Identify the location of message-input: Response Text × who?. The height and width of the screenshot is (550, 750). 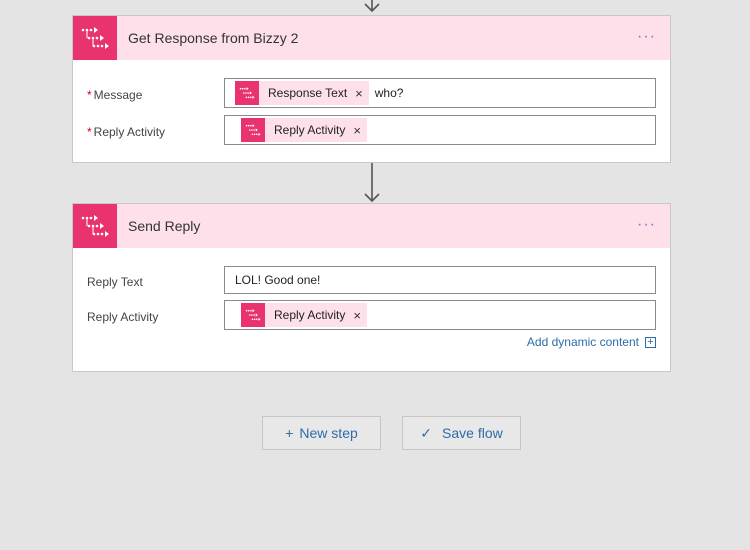
(440, 93).